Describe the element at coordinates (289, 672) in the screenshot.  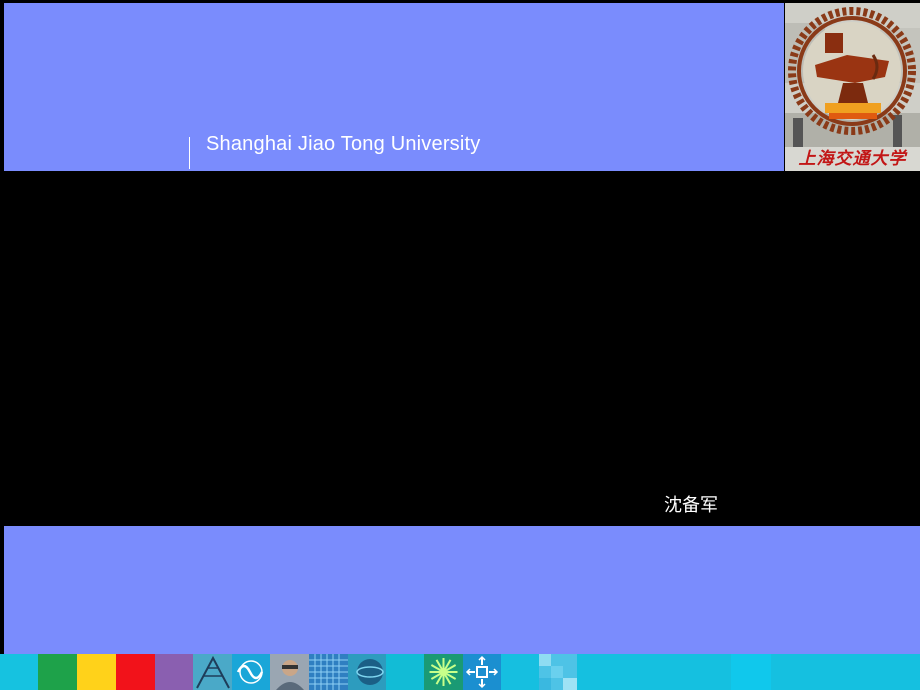
I see `strip-tile-photo-person` at that location.